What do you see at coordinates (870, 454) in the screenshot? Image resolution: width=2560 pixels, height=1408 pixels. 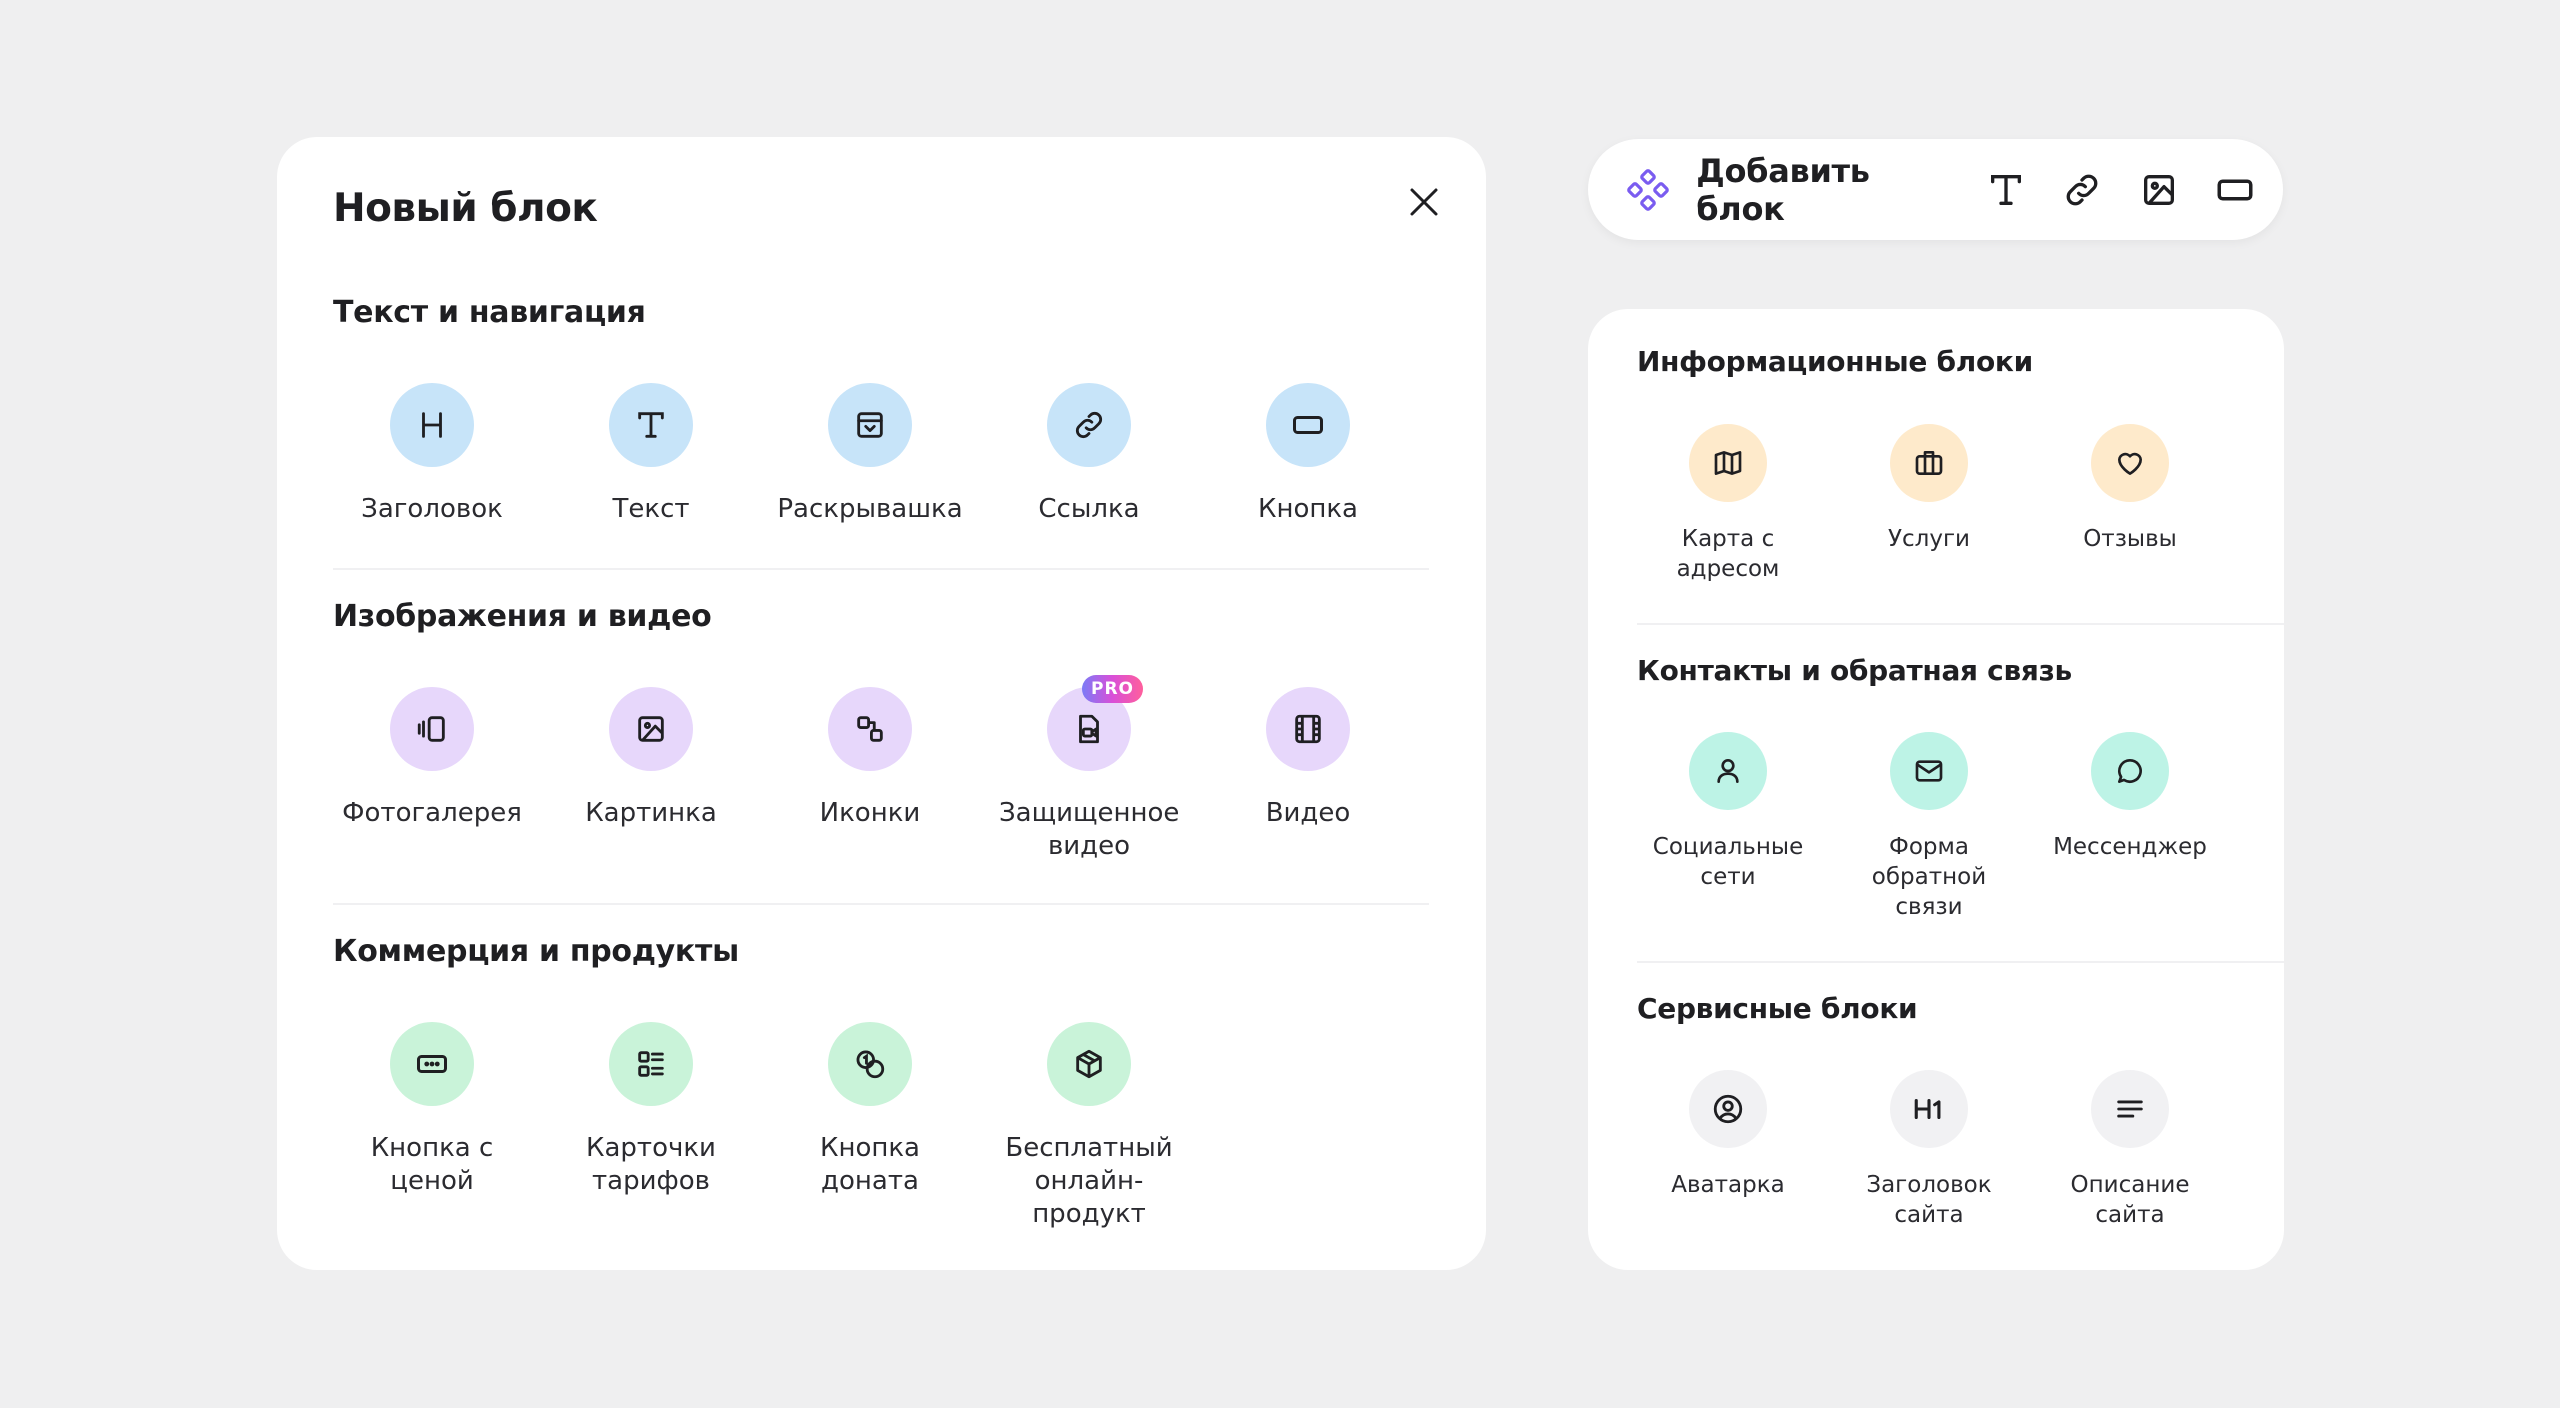 I see `block-accordion: Раскрывашка` at bounding box center [870, 454].